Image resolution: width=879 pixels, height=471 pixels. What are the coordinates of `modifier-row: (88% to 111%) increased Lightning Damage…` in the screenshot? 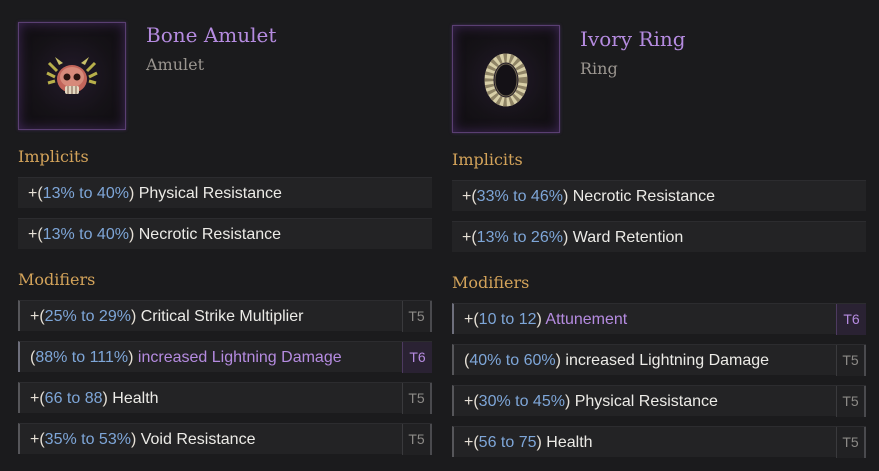 It's located at (225, 357).